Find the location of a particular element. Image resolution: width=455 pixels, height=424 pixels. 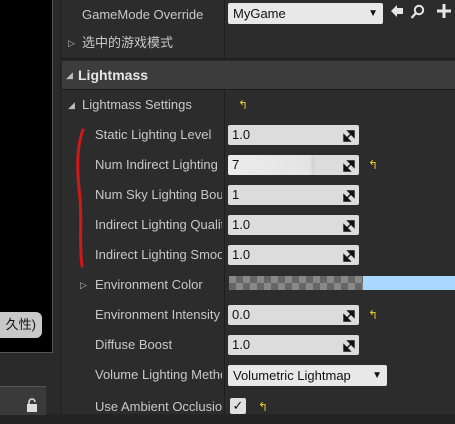

lightmass-category-label: Lightmass is located at coordinates (113, 75).